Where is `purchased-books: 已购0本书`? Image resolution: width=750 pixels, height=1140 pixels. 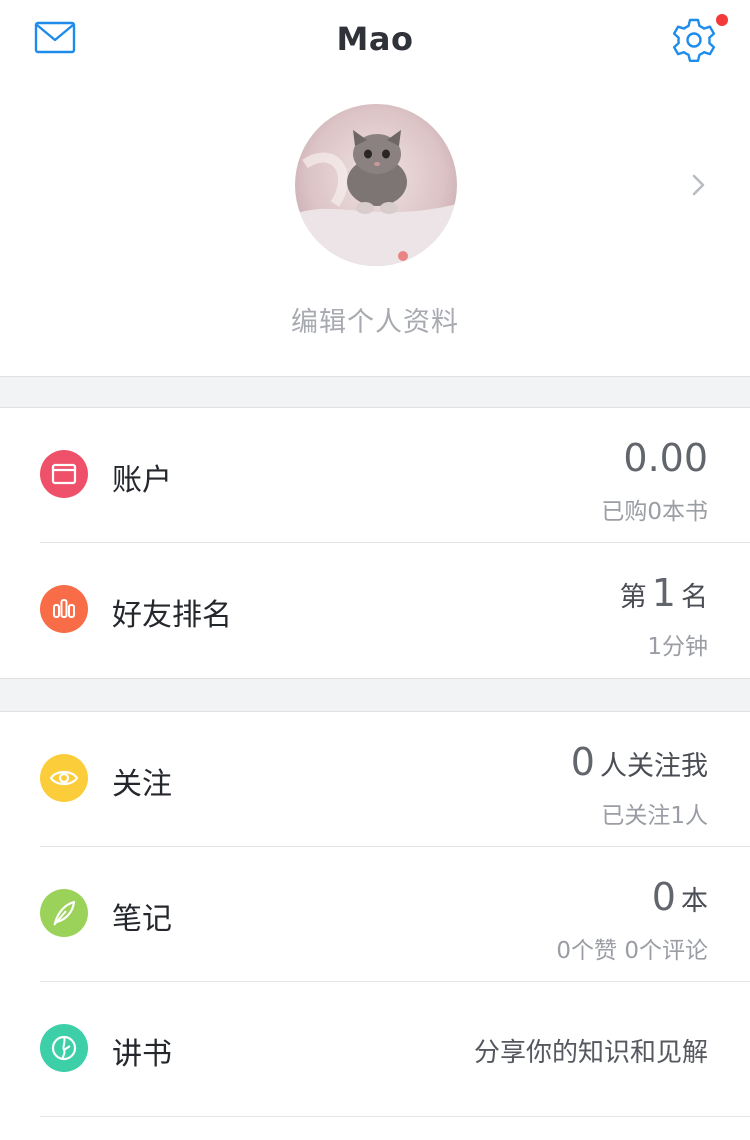 purchased-books: 已购0本书 is located at coordinates (654, 512).